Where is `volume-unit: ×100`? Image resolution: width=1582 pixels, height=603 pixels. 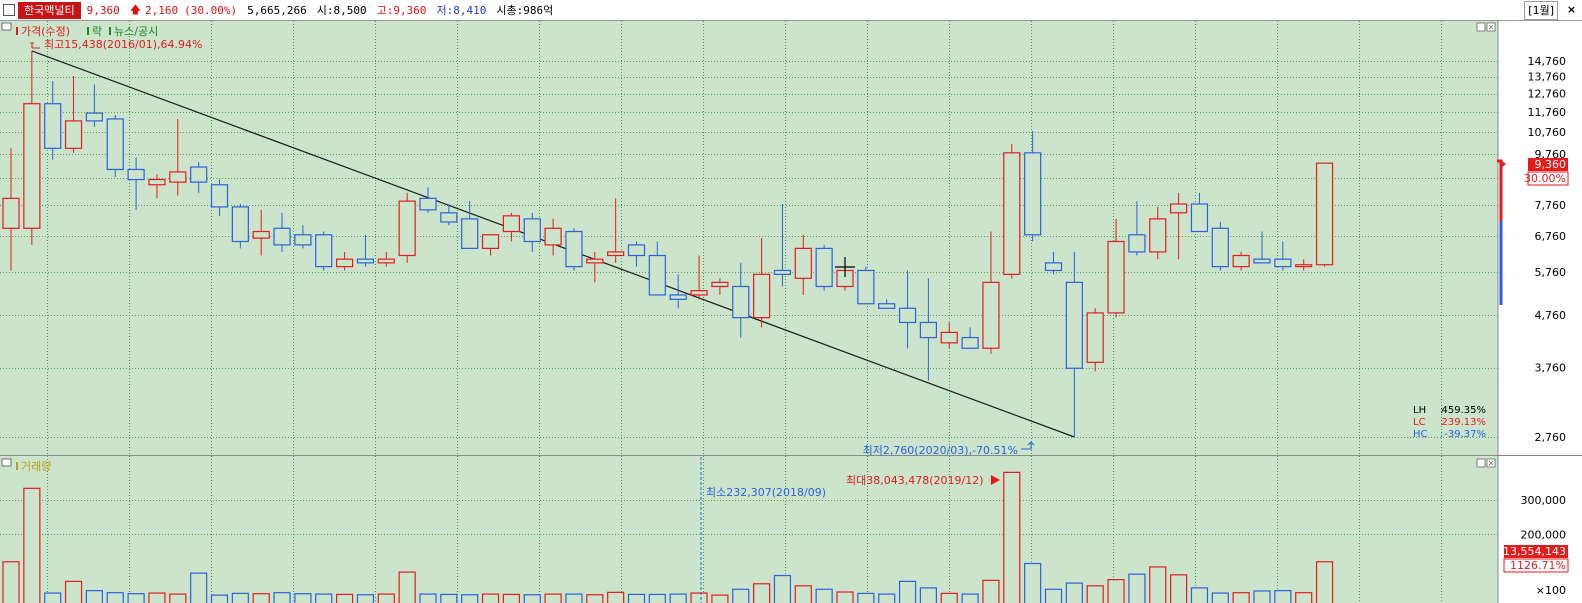
volume-unit: ×100 is located at coordinates (1551, 590).